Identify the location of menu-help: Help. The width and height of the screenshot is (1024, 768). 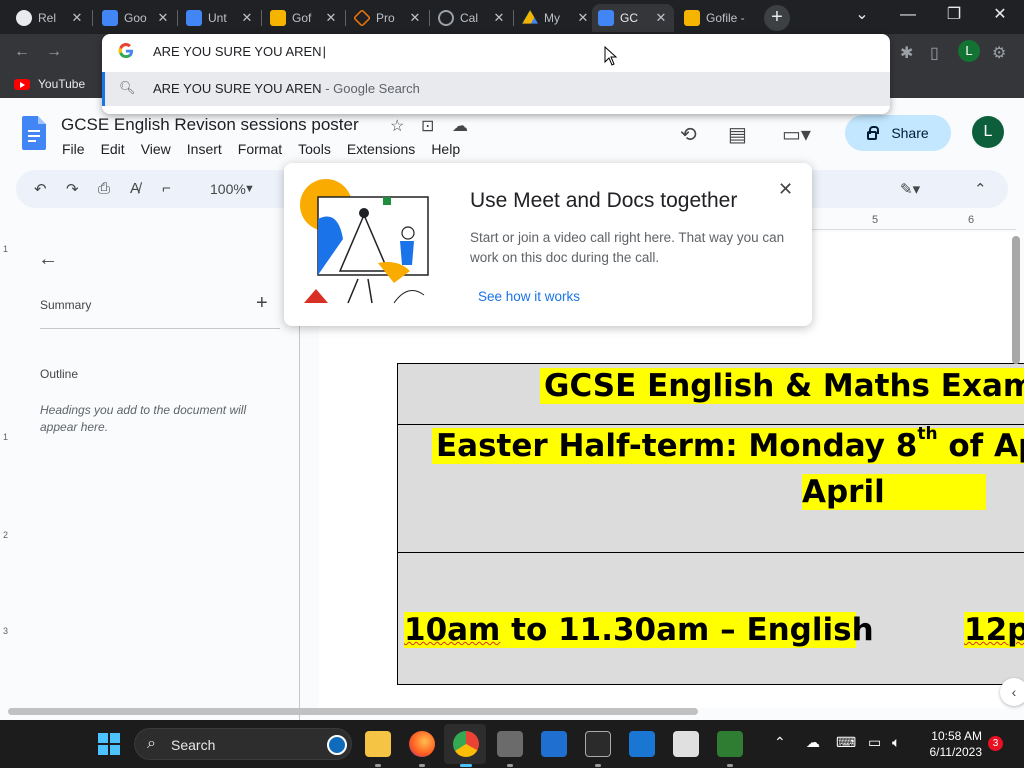
(445, 149).